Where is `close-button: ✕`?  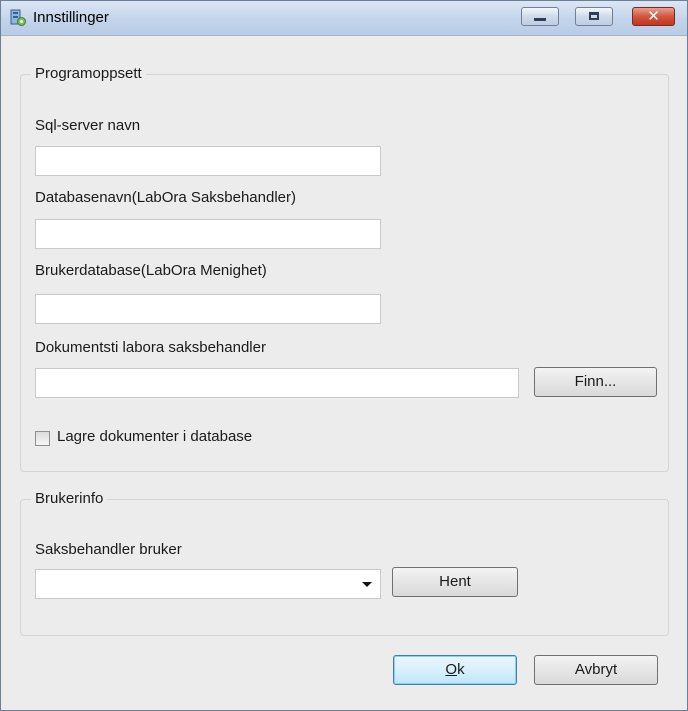 close-button: ✕ is located at coordinates (653, 16).